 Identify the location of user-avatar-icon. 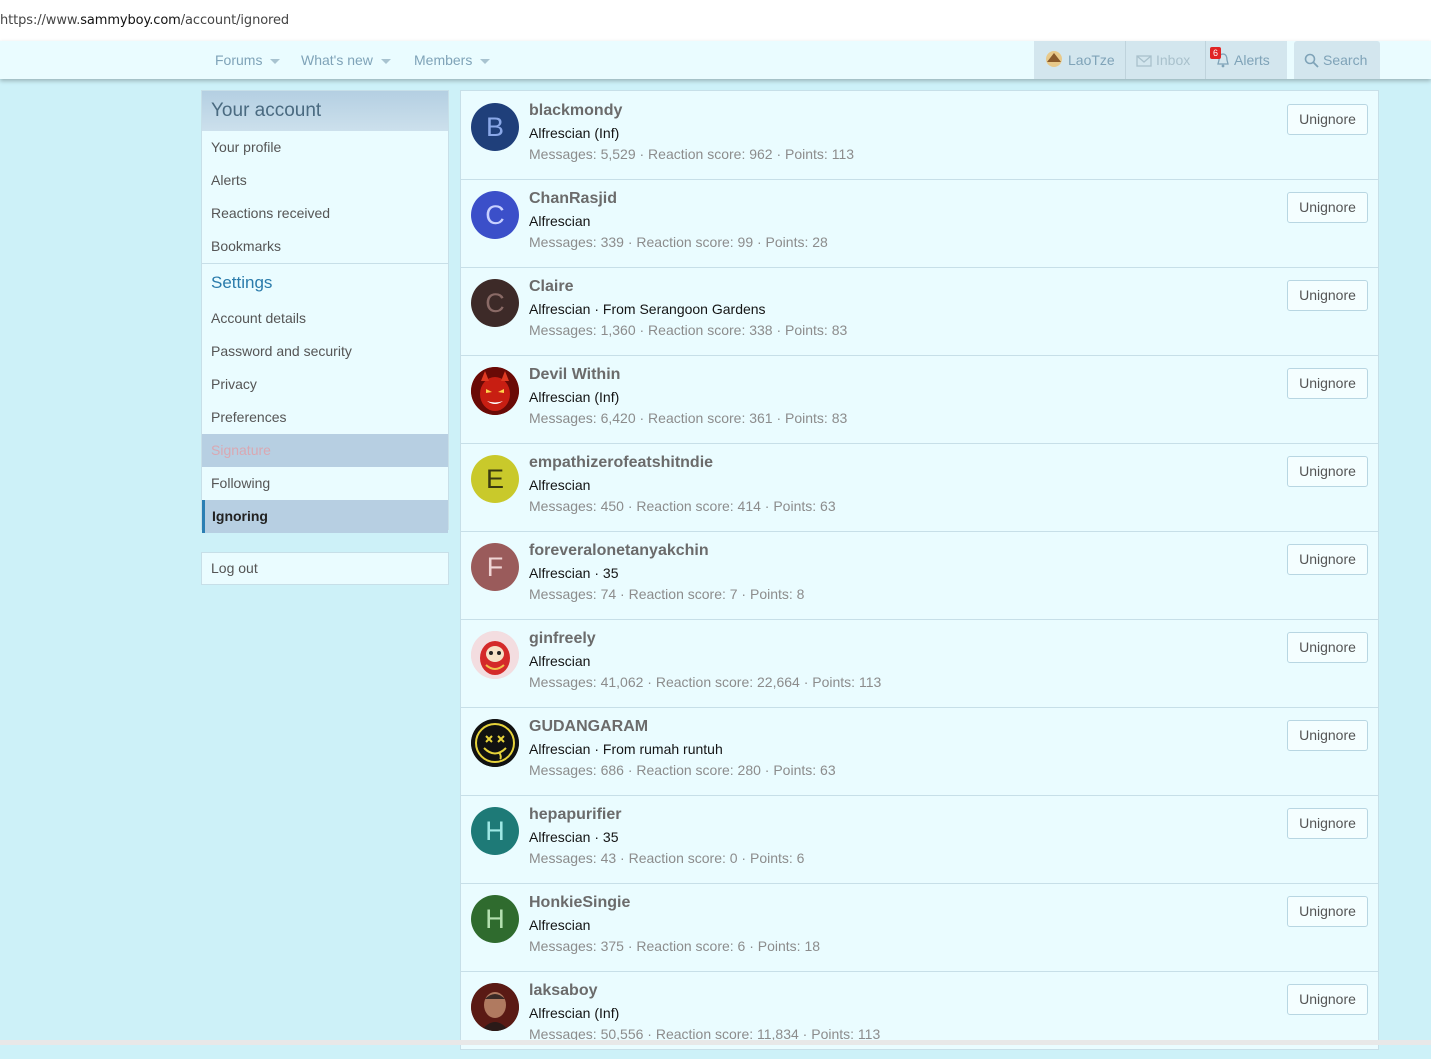
(1054, 59).